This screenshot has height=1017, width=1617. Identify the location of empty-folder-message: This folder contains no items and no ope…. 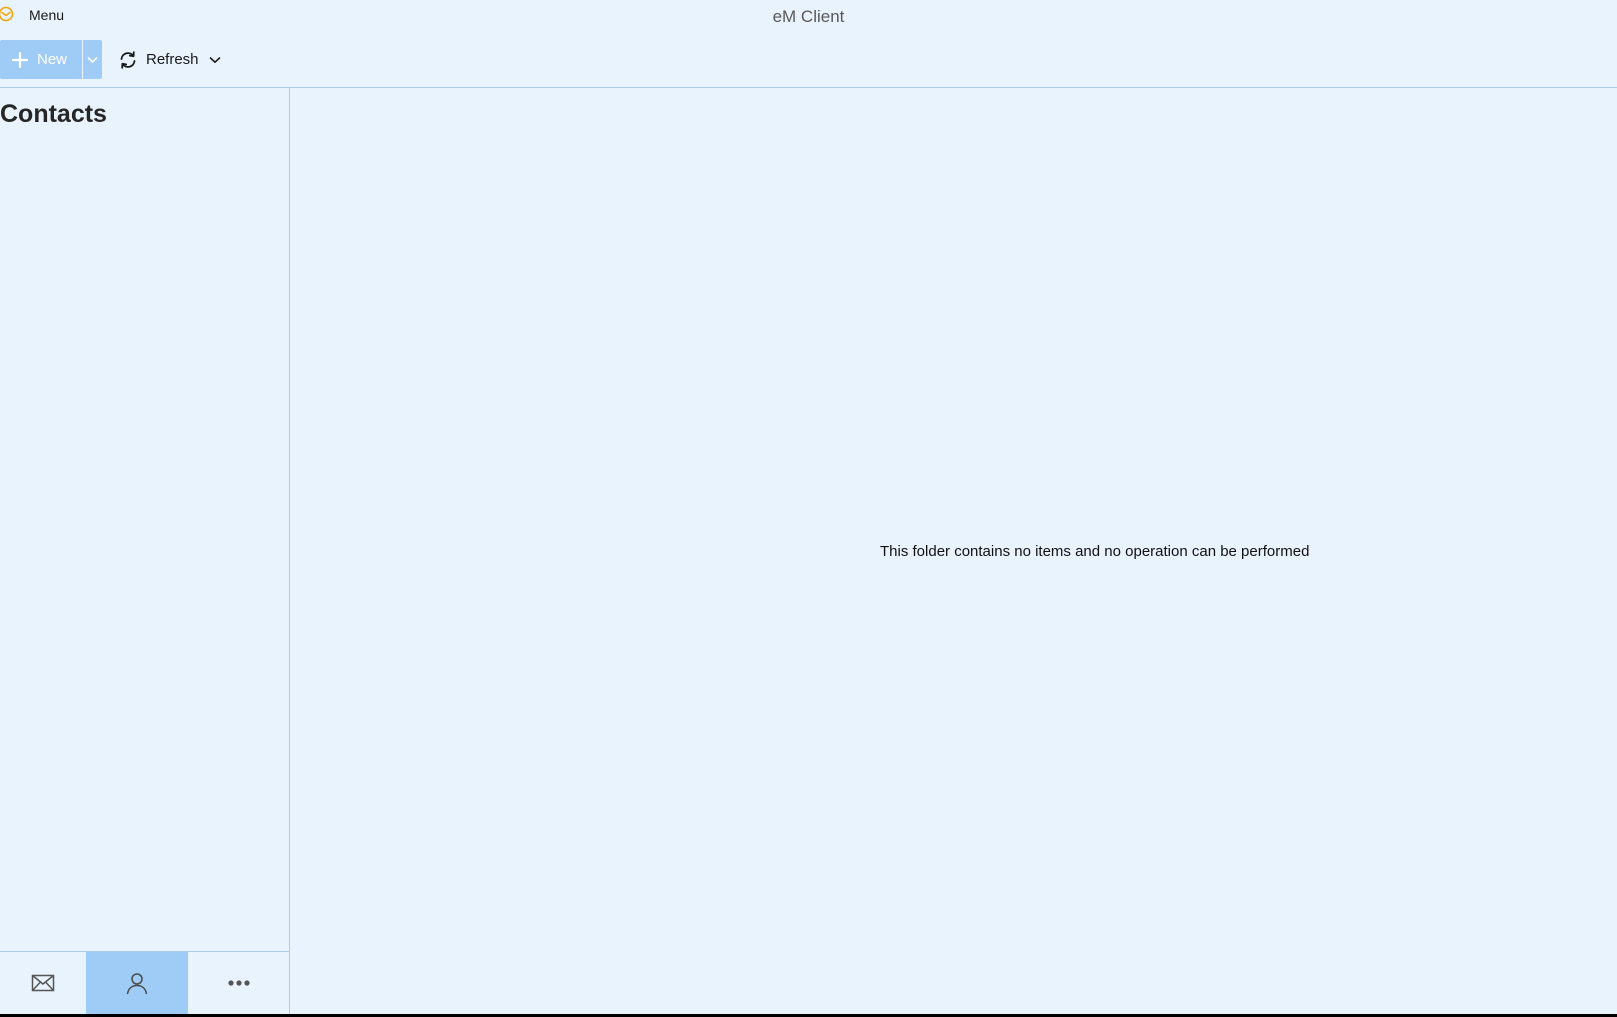
(1095, 551).